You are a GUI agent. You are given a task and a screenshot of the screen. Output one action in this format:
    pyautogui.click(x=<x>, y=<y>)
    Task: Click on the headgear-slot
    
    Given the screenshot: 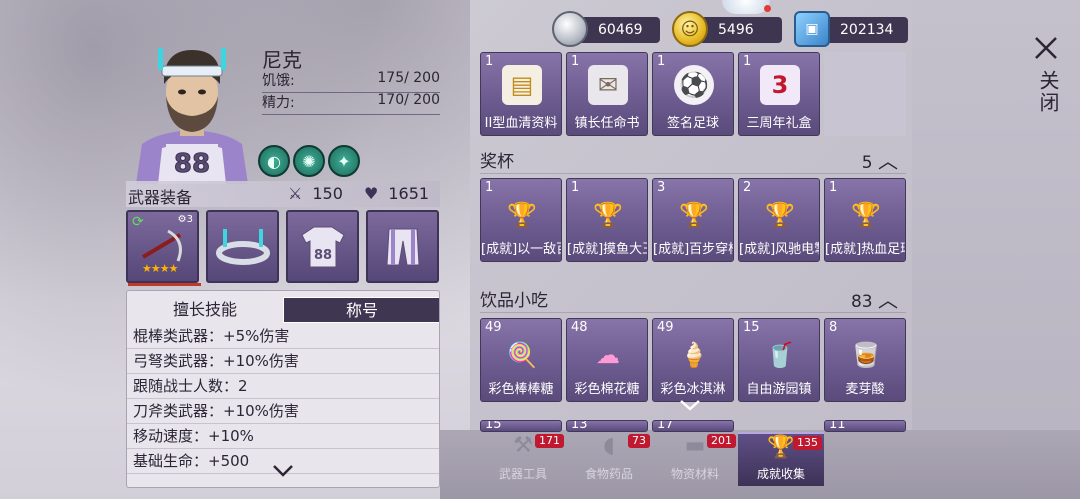 What is the action you would take?
    pyautogui.click(x=242, y=246)
    